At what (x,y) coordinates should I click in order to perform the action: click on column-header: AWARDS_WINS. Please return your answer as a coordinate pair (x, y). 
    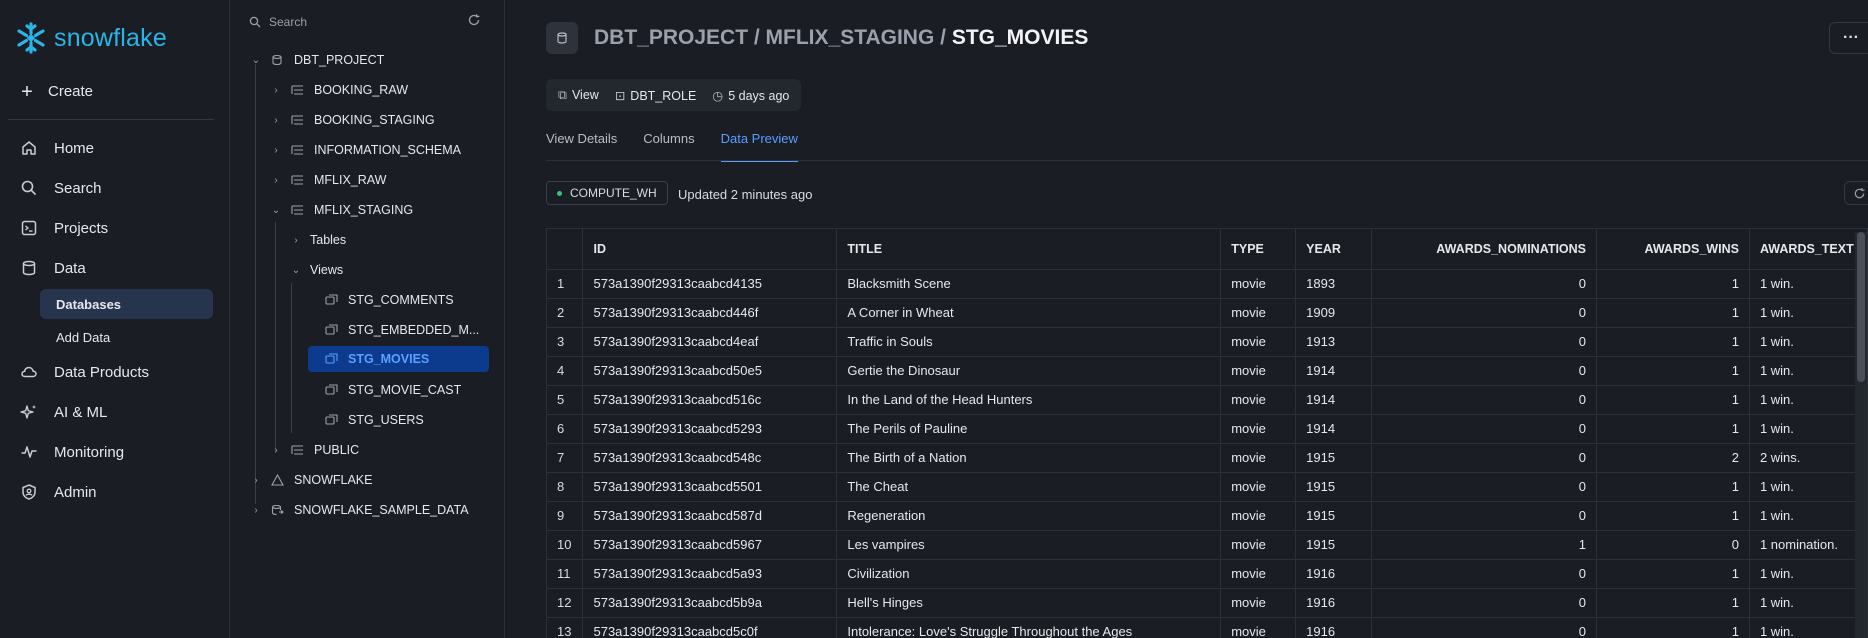
    Looking at the image, I should click on (1673, 249).